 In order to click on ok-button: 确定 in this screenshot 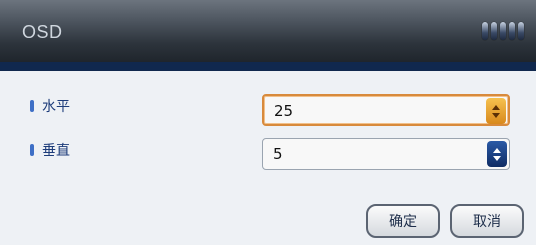, I will do `click(403, 221)`.